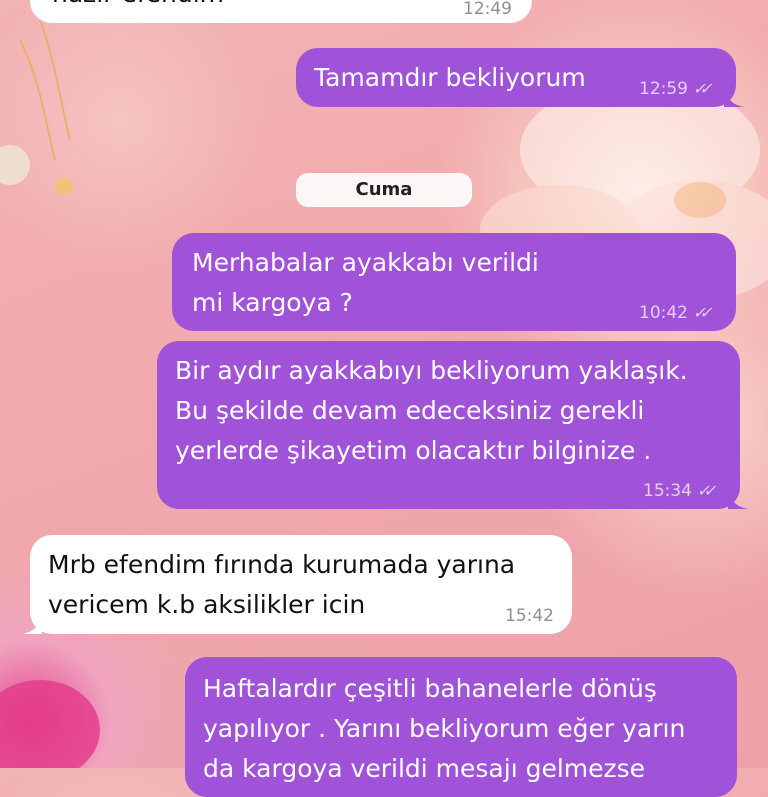  I want to click on message-bubble-outgoing: Tamamdır bekliyorum 12:59 ✓✓, so click(520, 77).